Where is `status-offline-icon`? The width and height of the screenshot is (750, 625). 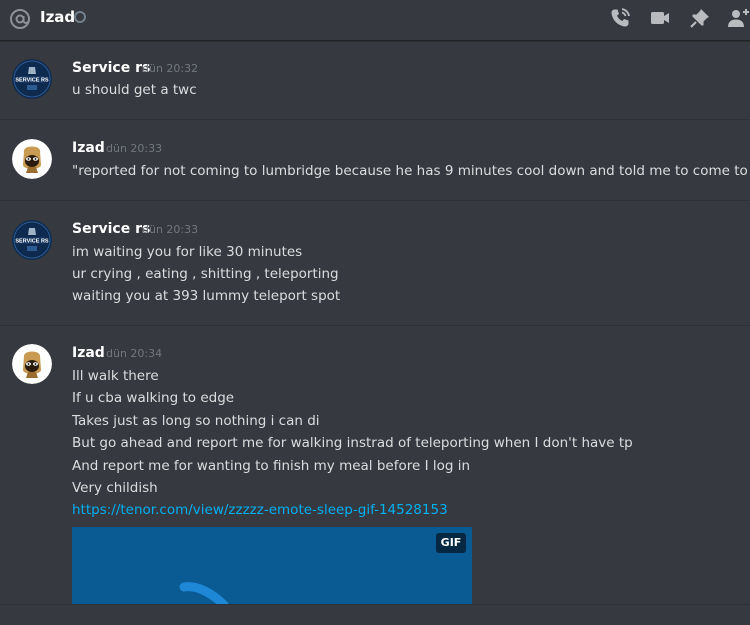
status-offline-icon is located at coordinates (80, 17).